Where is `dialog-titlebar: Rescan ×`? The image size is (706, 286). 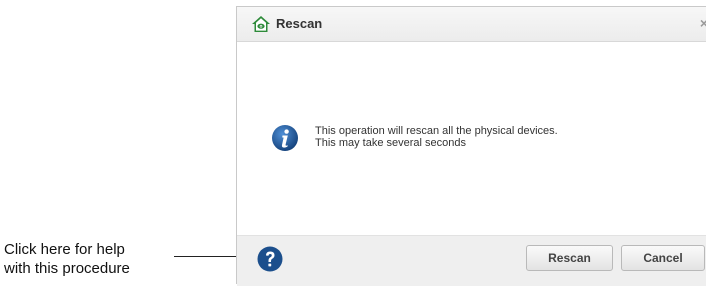
dialog-titlebar: Rescan × is located at coordinates (471, 24).